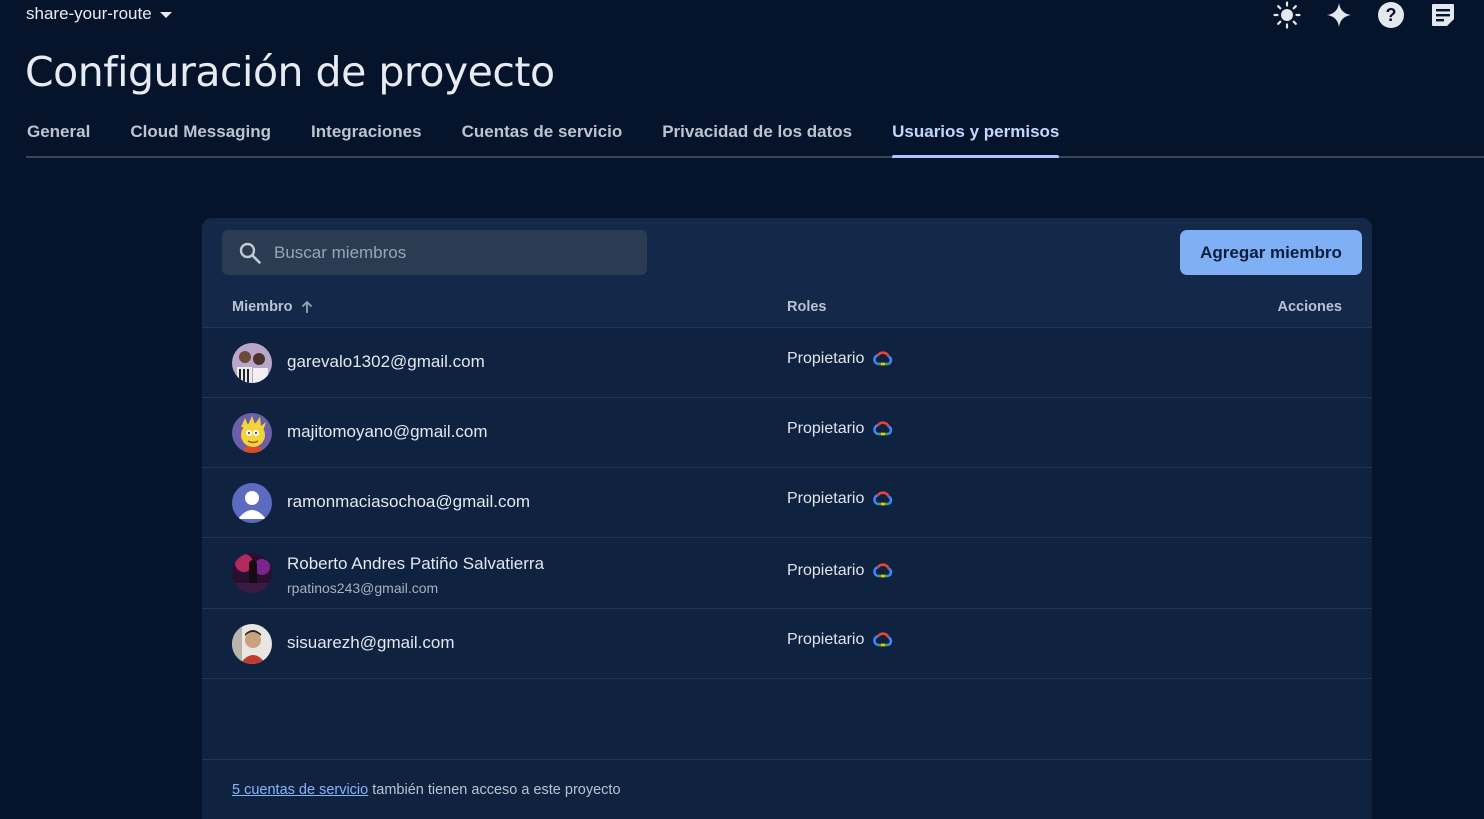 The width and height of the screenshot is (1484, 819). I want to click on notes-icon, so click(1443, 15).